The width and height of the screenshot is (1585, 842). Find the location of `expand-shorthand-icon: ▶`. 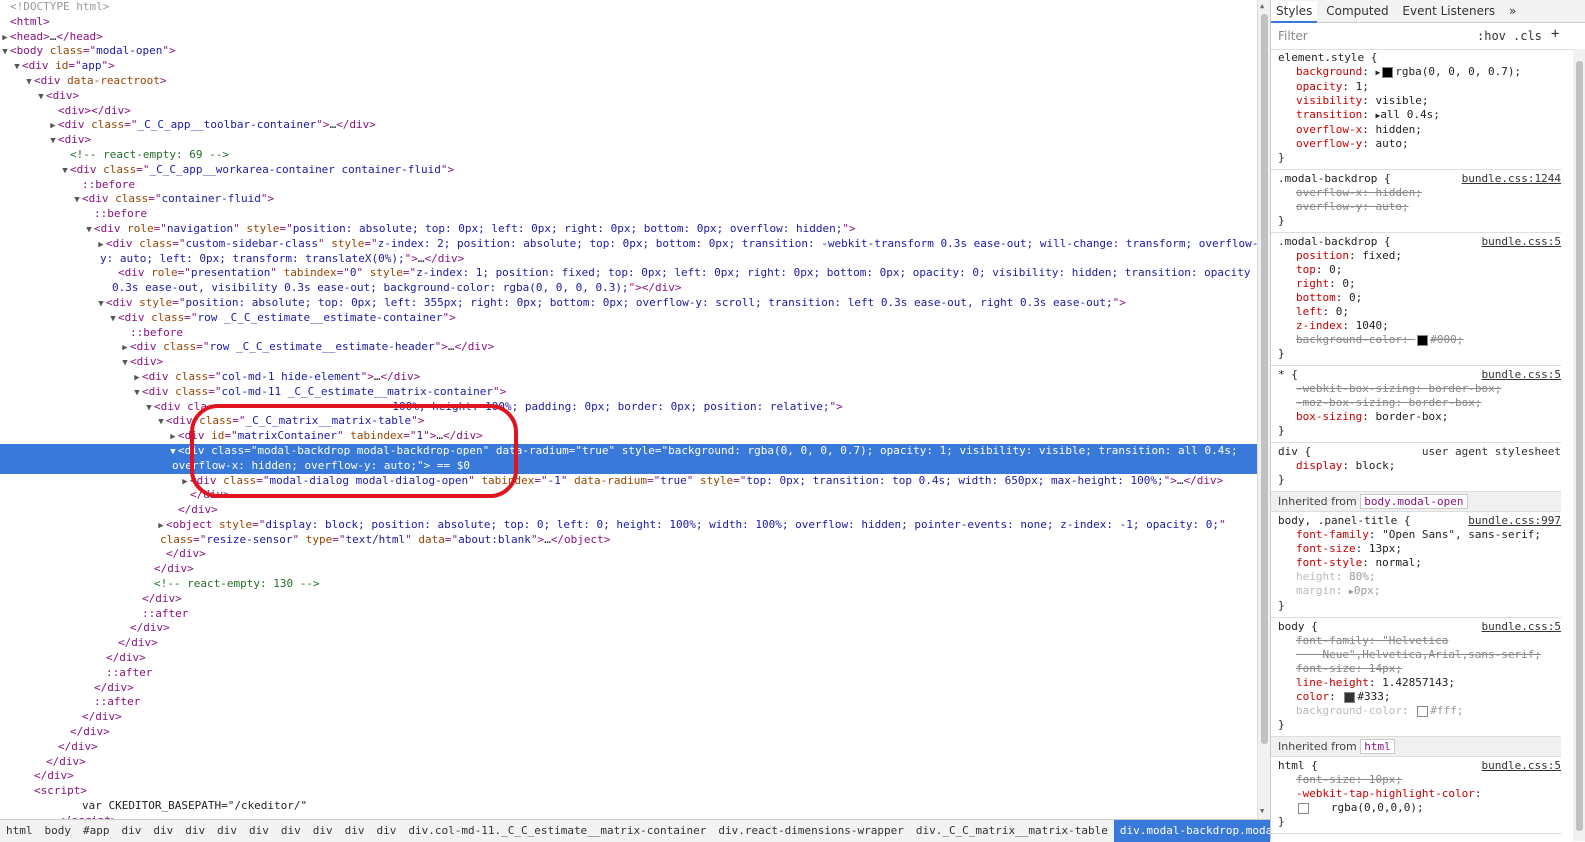

expand-shorthand-icon: ▶ is located at coordinates (1377, 72).